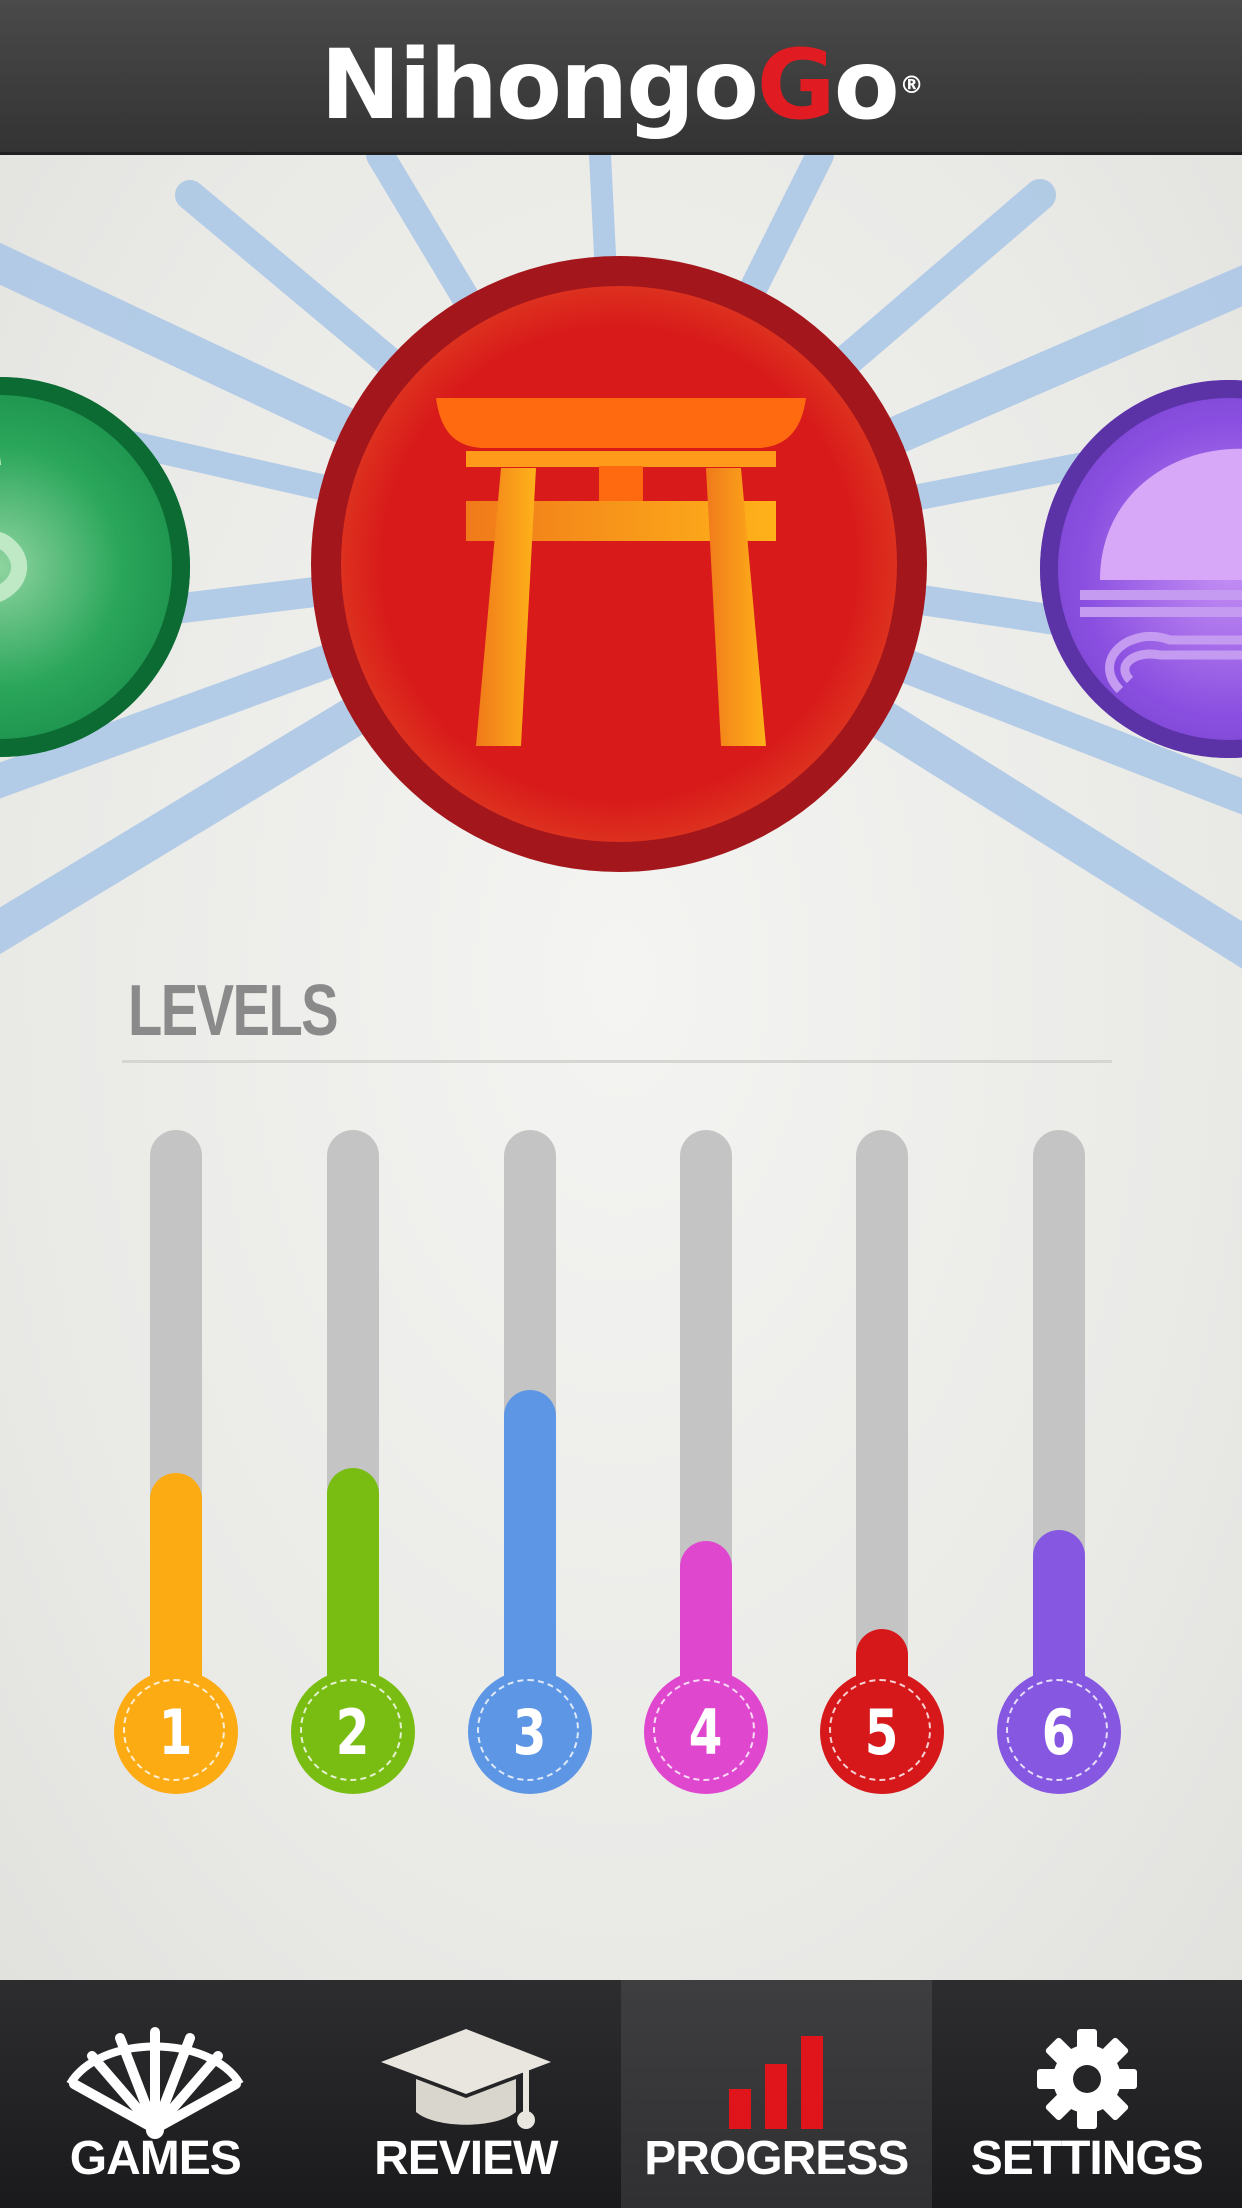 The width and height of the screenshot is (1242, 2208). I want to click on level-3-number: 3, so click(530, 1732).